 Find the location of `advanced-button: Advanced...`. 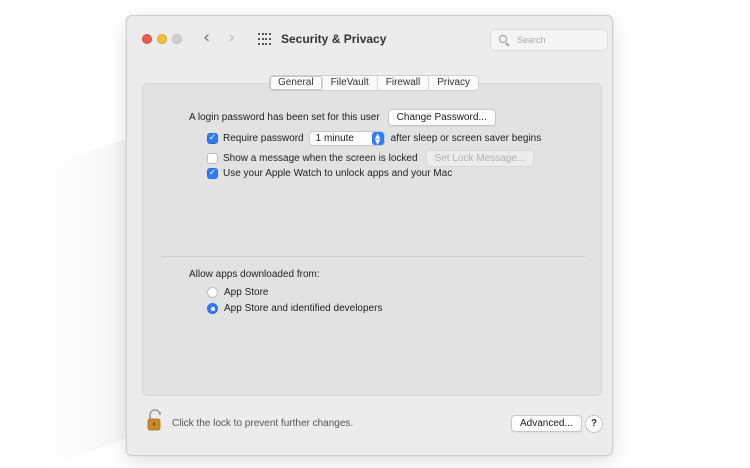

advanced-button: Advanced... is located at coordinates (546, 423).